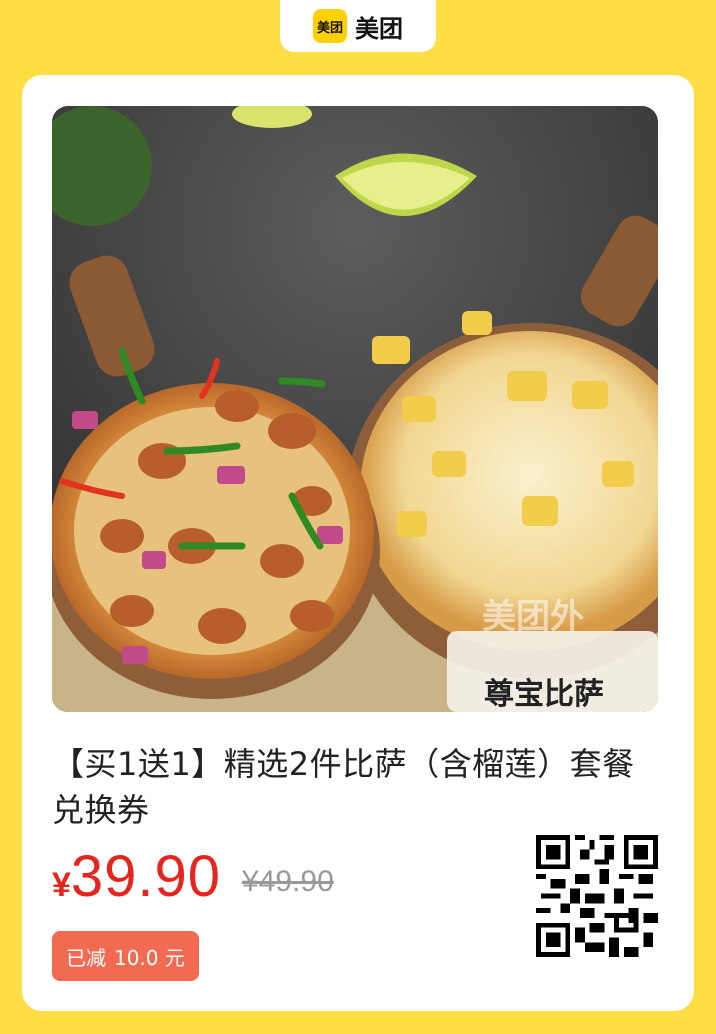  I want to click on image-store-label: 尊宝比萨, so click(544, 694).